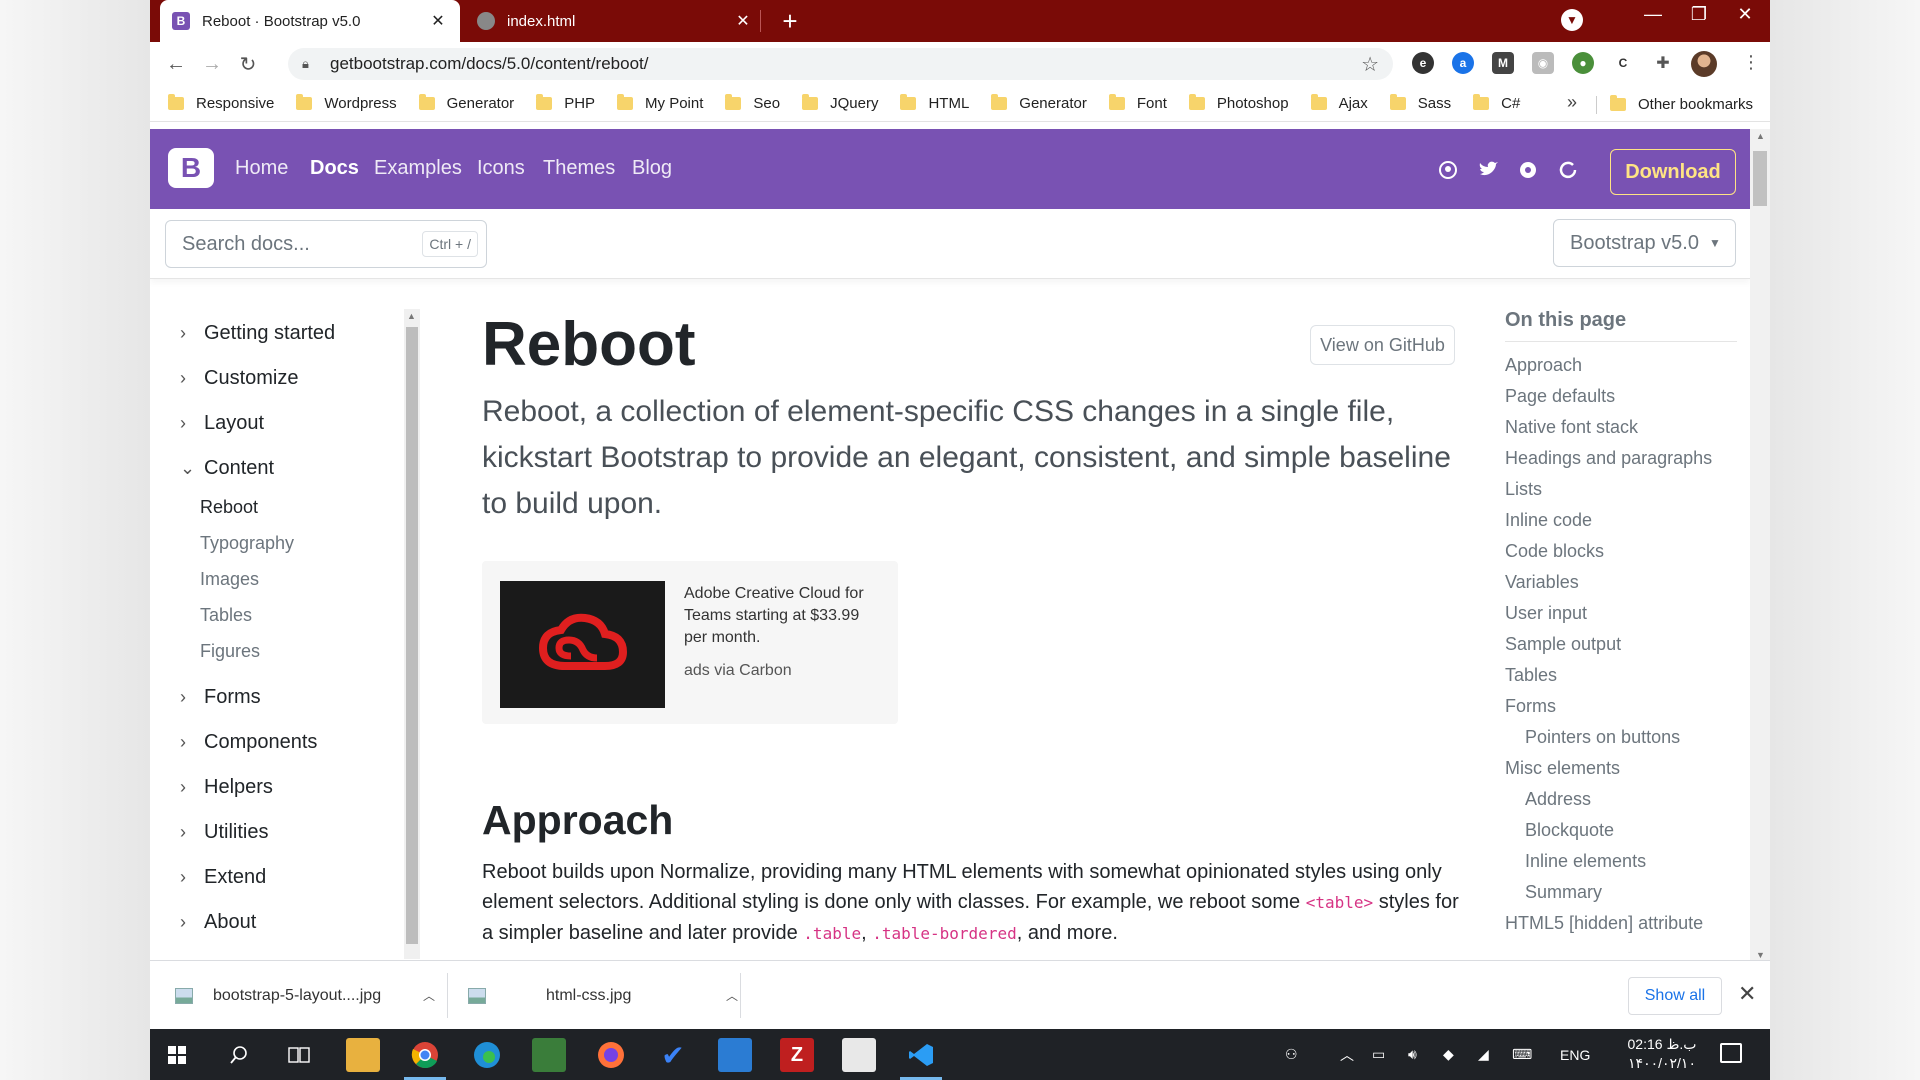 This screenshot has height=1080, width=1920. I want to click on sidebar-item-typography: Typography, so click(247, 543).